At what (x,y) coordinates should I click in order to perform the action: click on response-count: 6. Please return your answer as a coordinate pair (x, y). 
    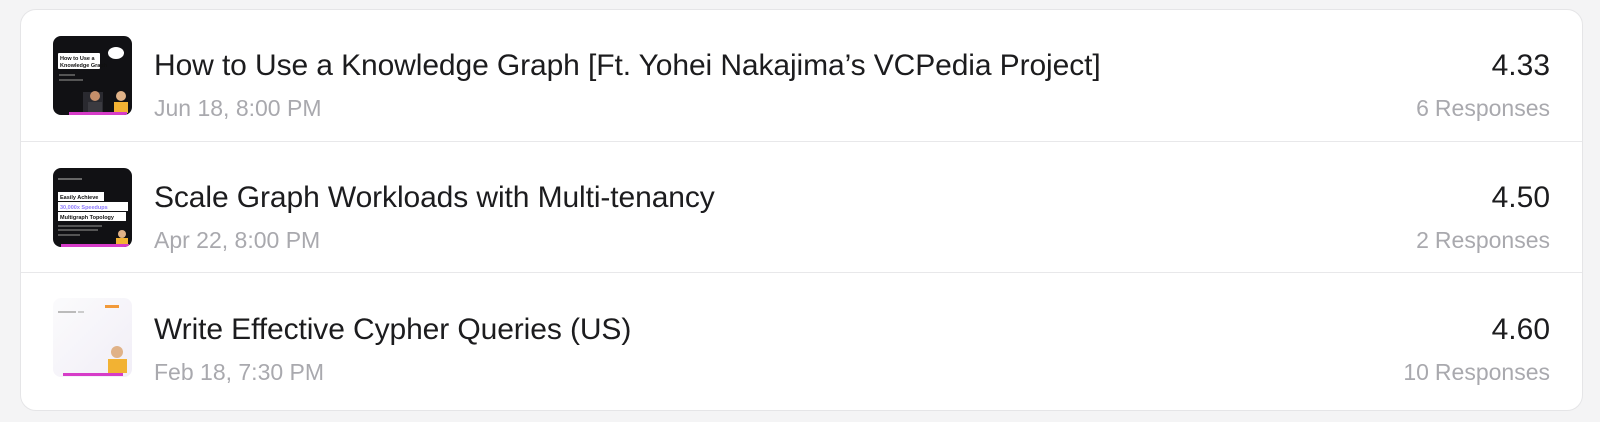
    Looking at the image, I should click on (1422, 108).